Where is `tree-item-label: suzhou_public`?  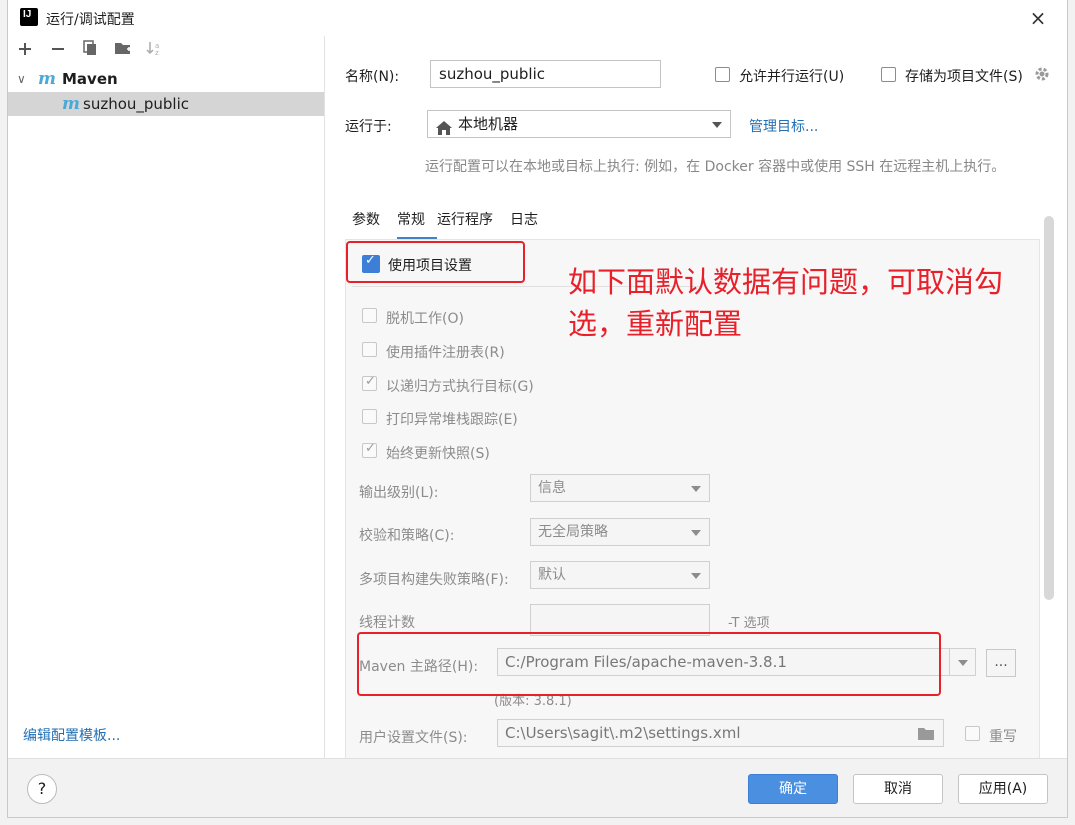
tree-item-label: suzhou_public is located at coordinates (136, 104).